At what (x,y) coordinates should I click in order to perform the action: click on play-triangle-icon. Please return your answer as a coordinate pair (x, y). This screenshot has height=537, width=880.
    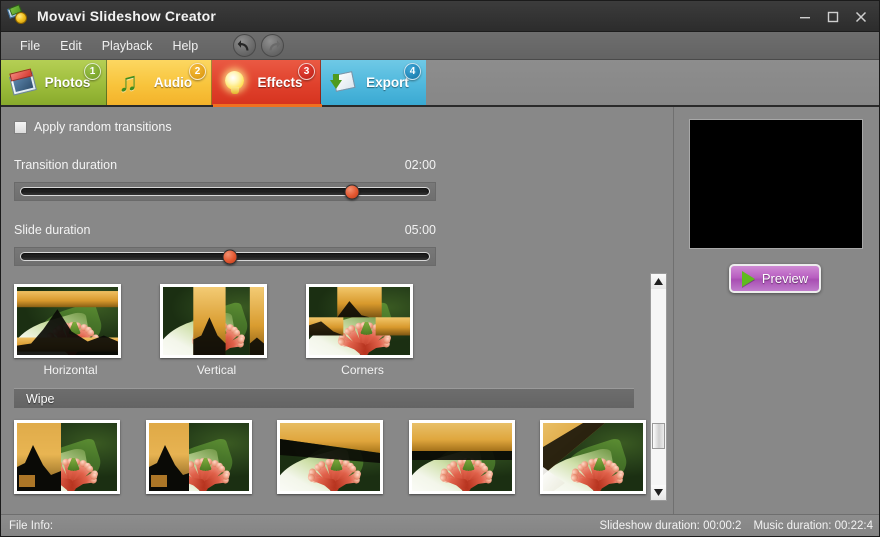
    Looking at the image, I should click on (748, 278).